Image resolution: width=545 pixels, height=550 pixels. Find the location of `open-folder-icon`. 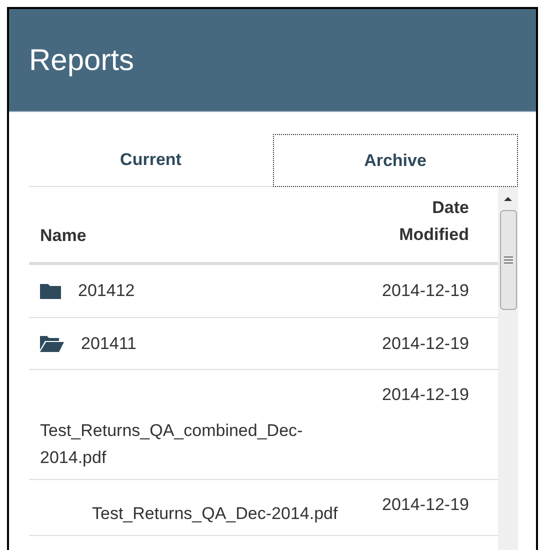

open-folder-icon is located at coordinates (52, 343).